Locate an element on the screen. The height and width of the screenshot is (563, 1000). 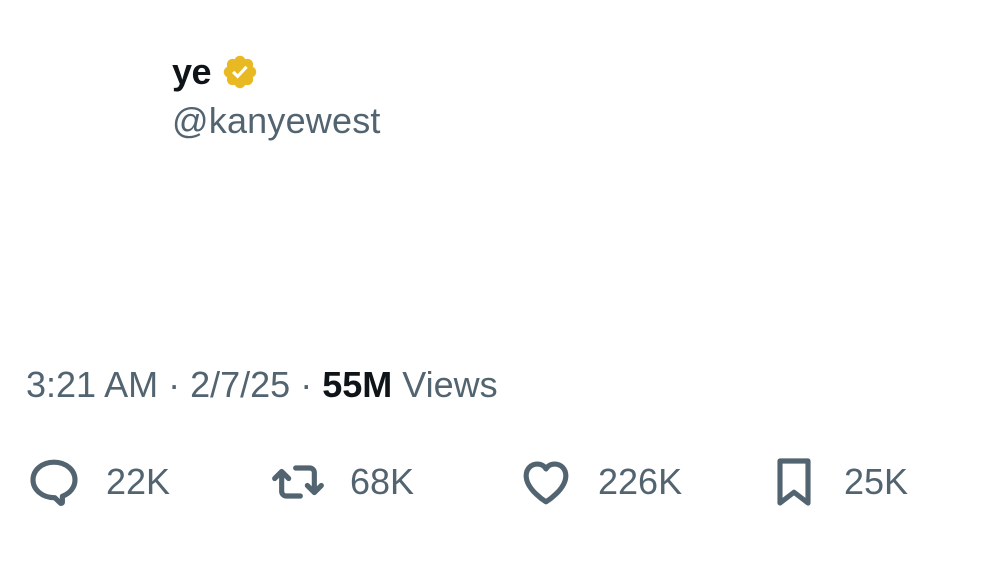
bookmark-count: 25K is located at coordinates (876, 481).